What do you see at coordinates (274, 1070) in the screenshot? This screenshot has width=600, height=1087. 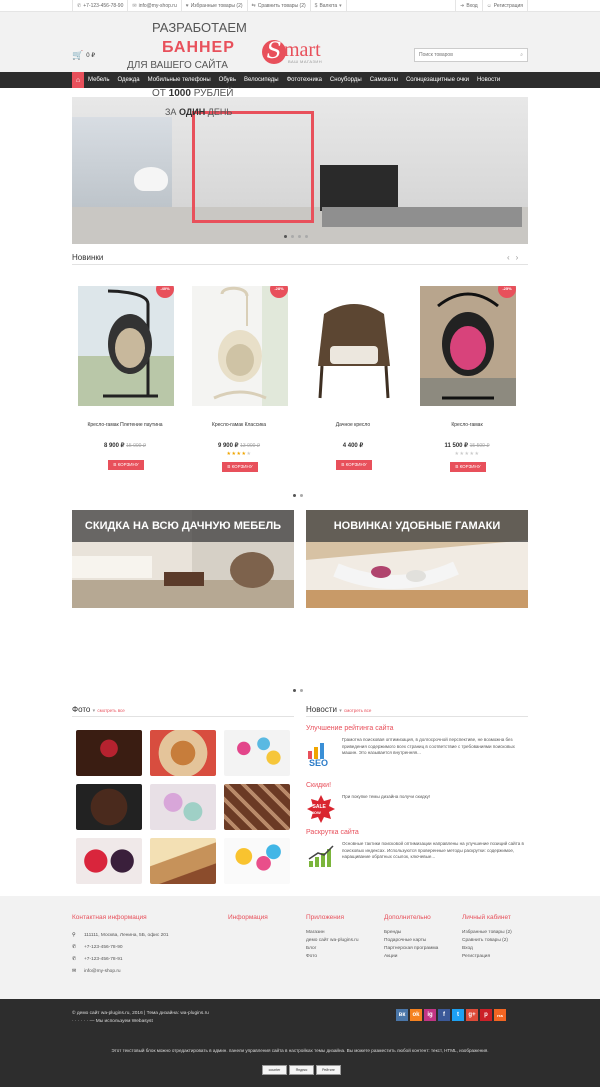 I see `counter-badge: counter` at bounding box center [274, 1070].